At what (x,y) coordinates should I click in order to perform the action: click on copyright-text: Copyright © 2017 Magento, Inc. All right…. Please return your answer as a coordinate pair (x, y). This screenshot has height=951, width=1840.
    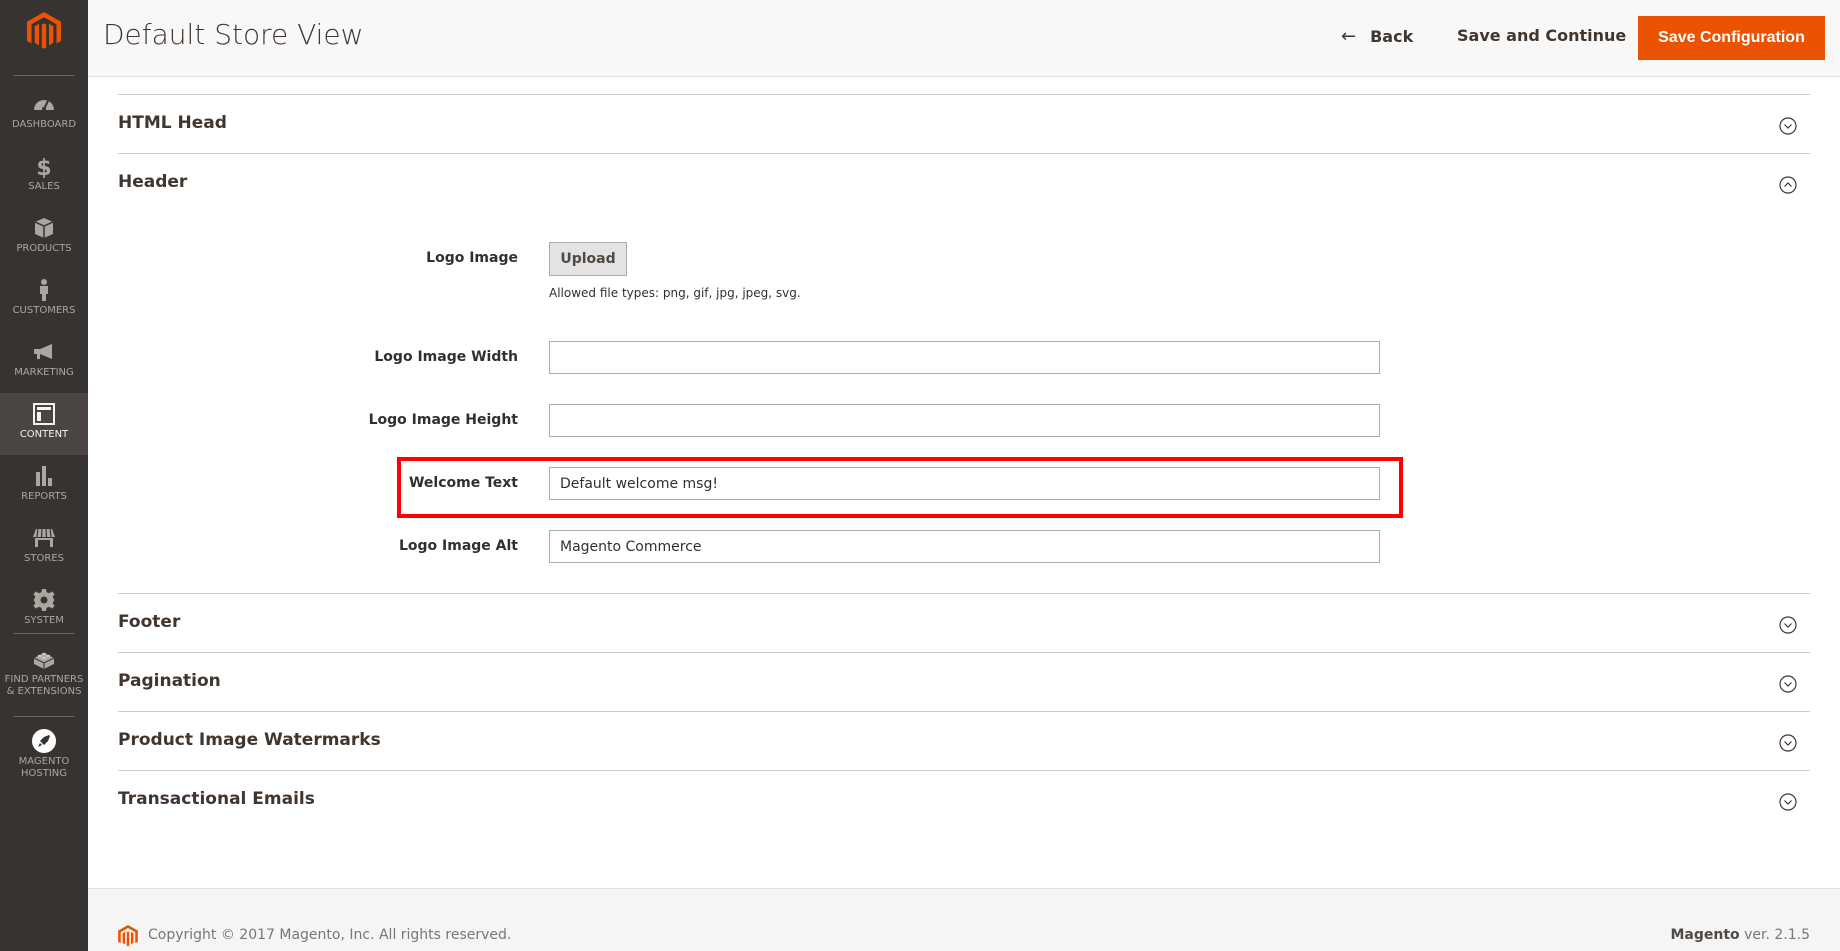
    Looking at the image, I should click on (330, 935).